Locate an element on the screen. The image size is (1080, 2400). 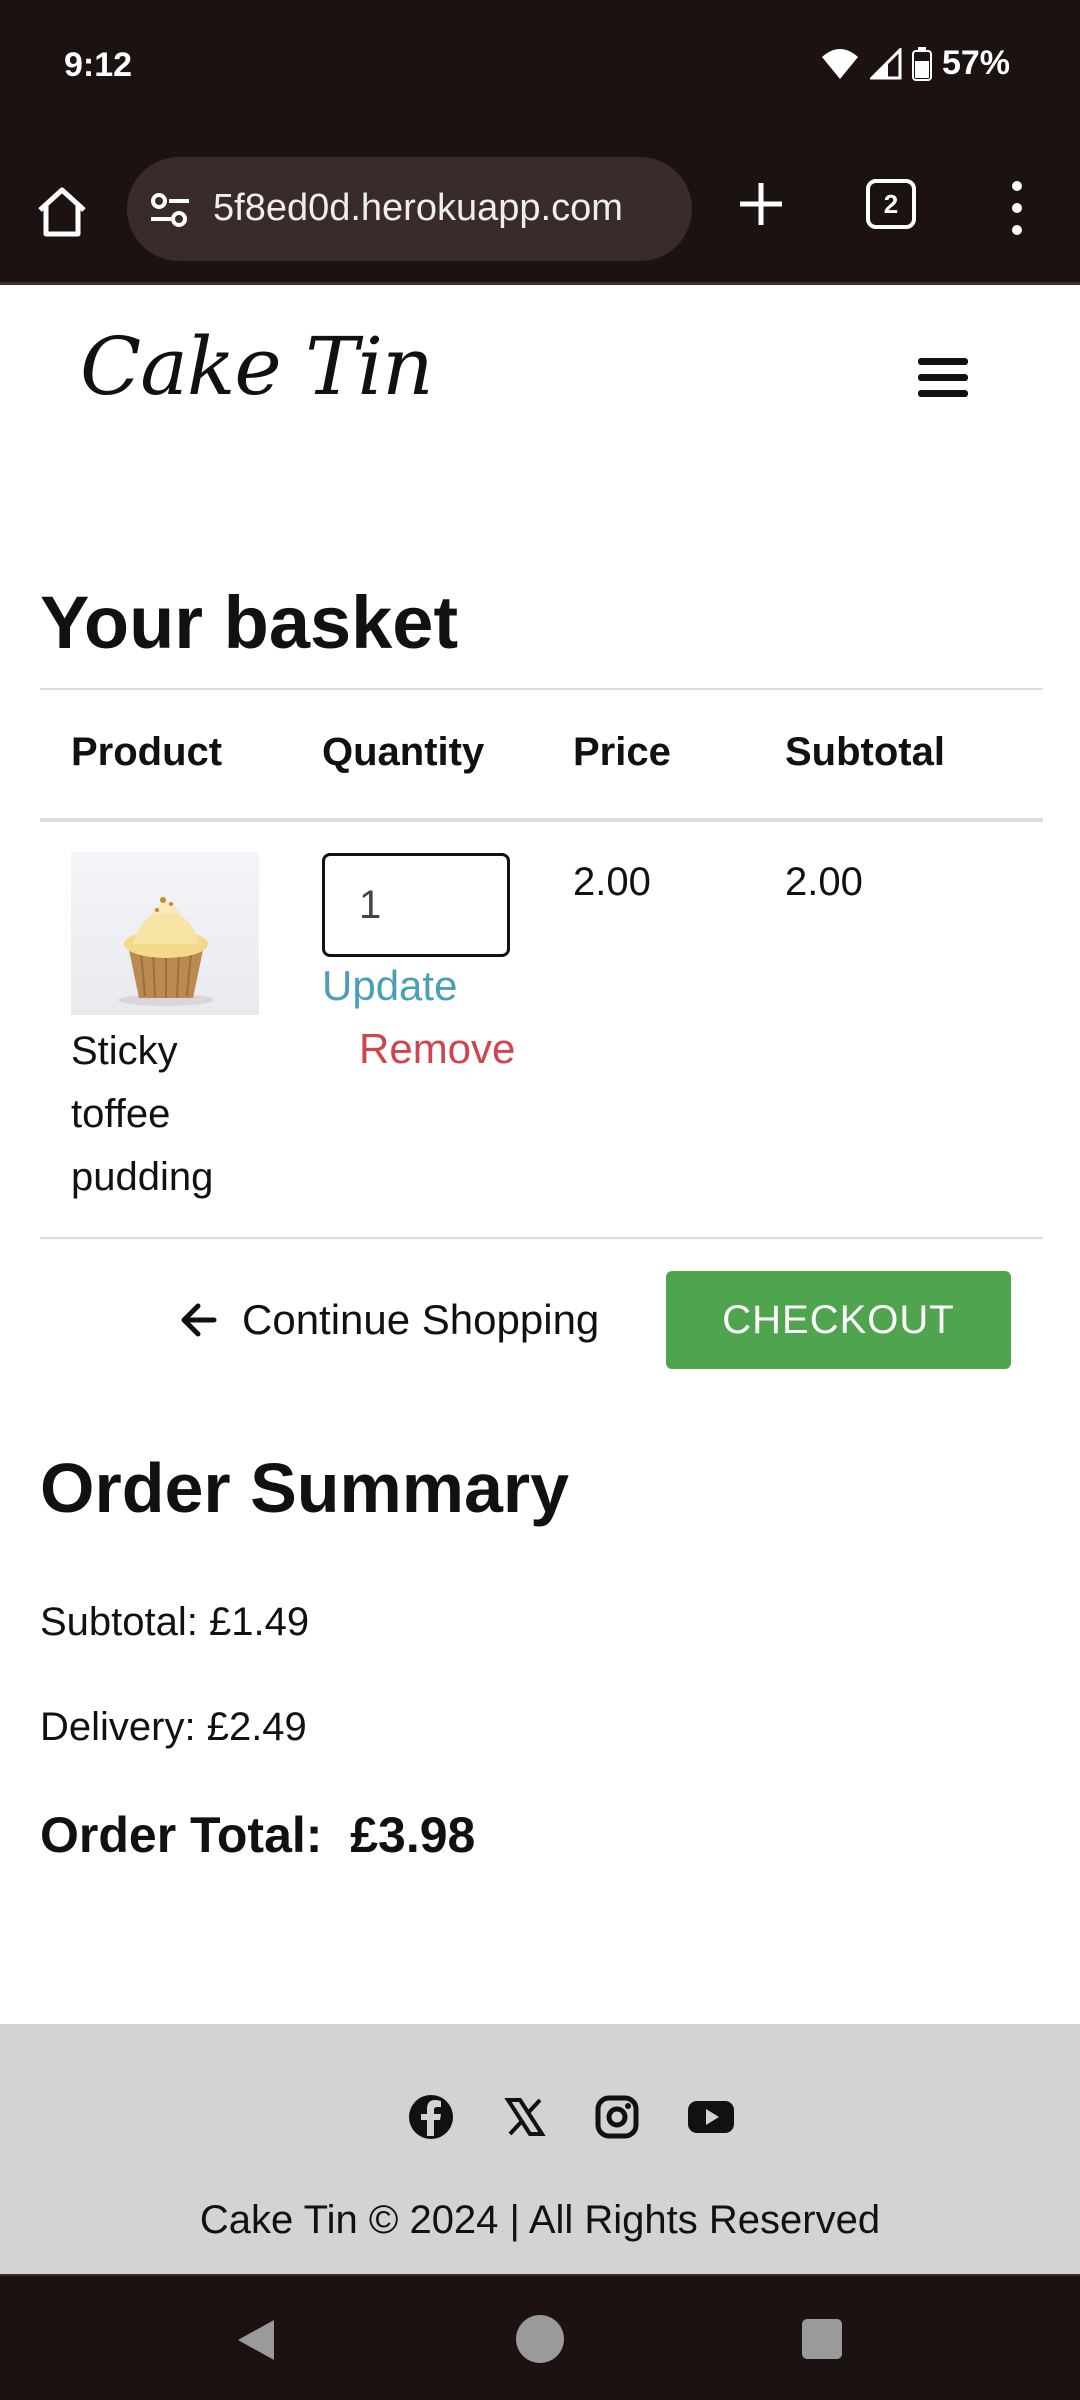
column-header-quantity: Quantity is located at coordinates (403, 752).